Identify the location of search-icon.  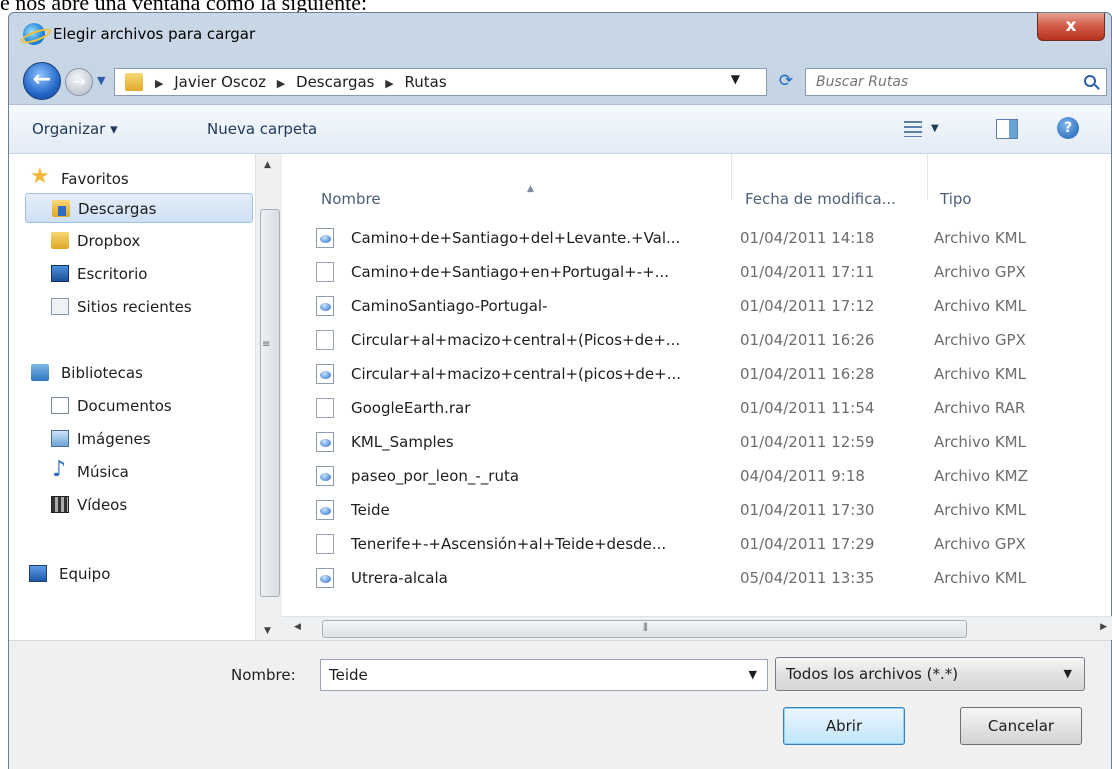
(1090, 81).